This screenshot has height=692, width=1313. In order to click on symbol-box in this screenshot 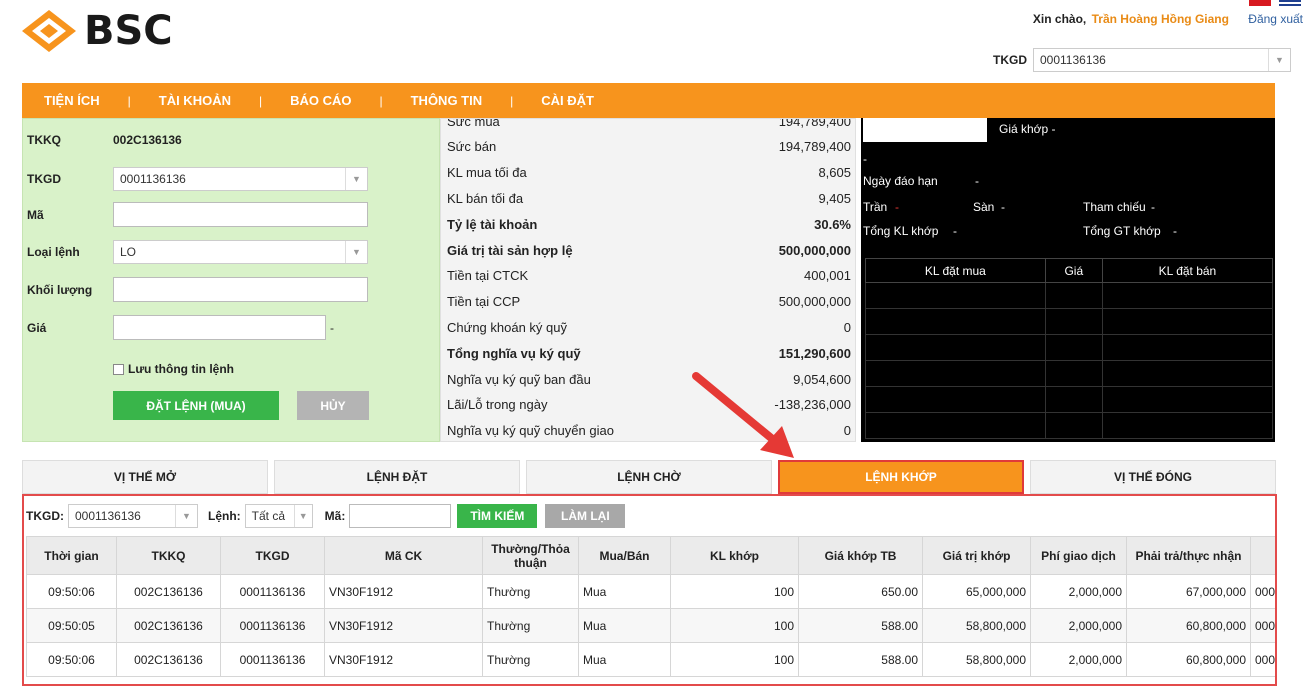, I will do `click(925, 130)`.